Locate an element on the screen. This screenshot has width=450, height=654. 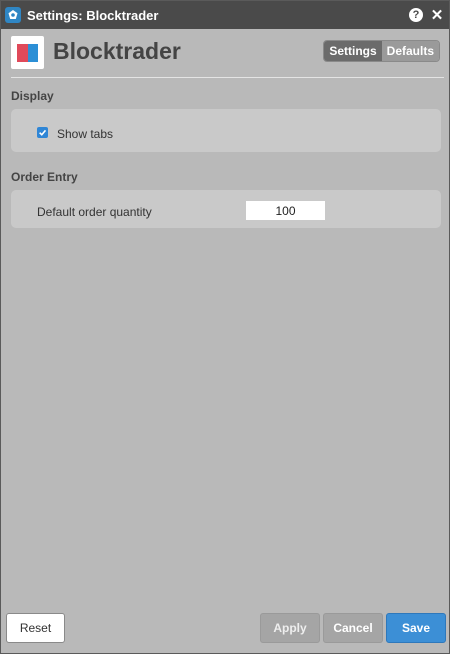
help-icon: ? is located at coordinates (416, 15).